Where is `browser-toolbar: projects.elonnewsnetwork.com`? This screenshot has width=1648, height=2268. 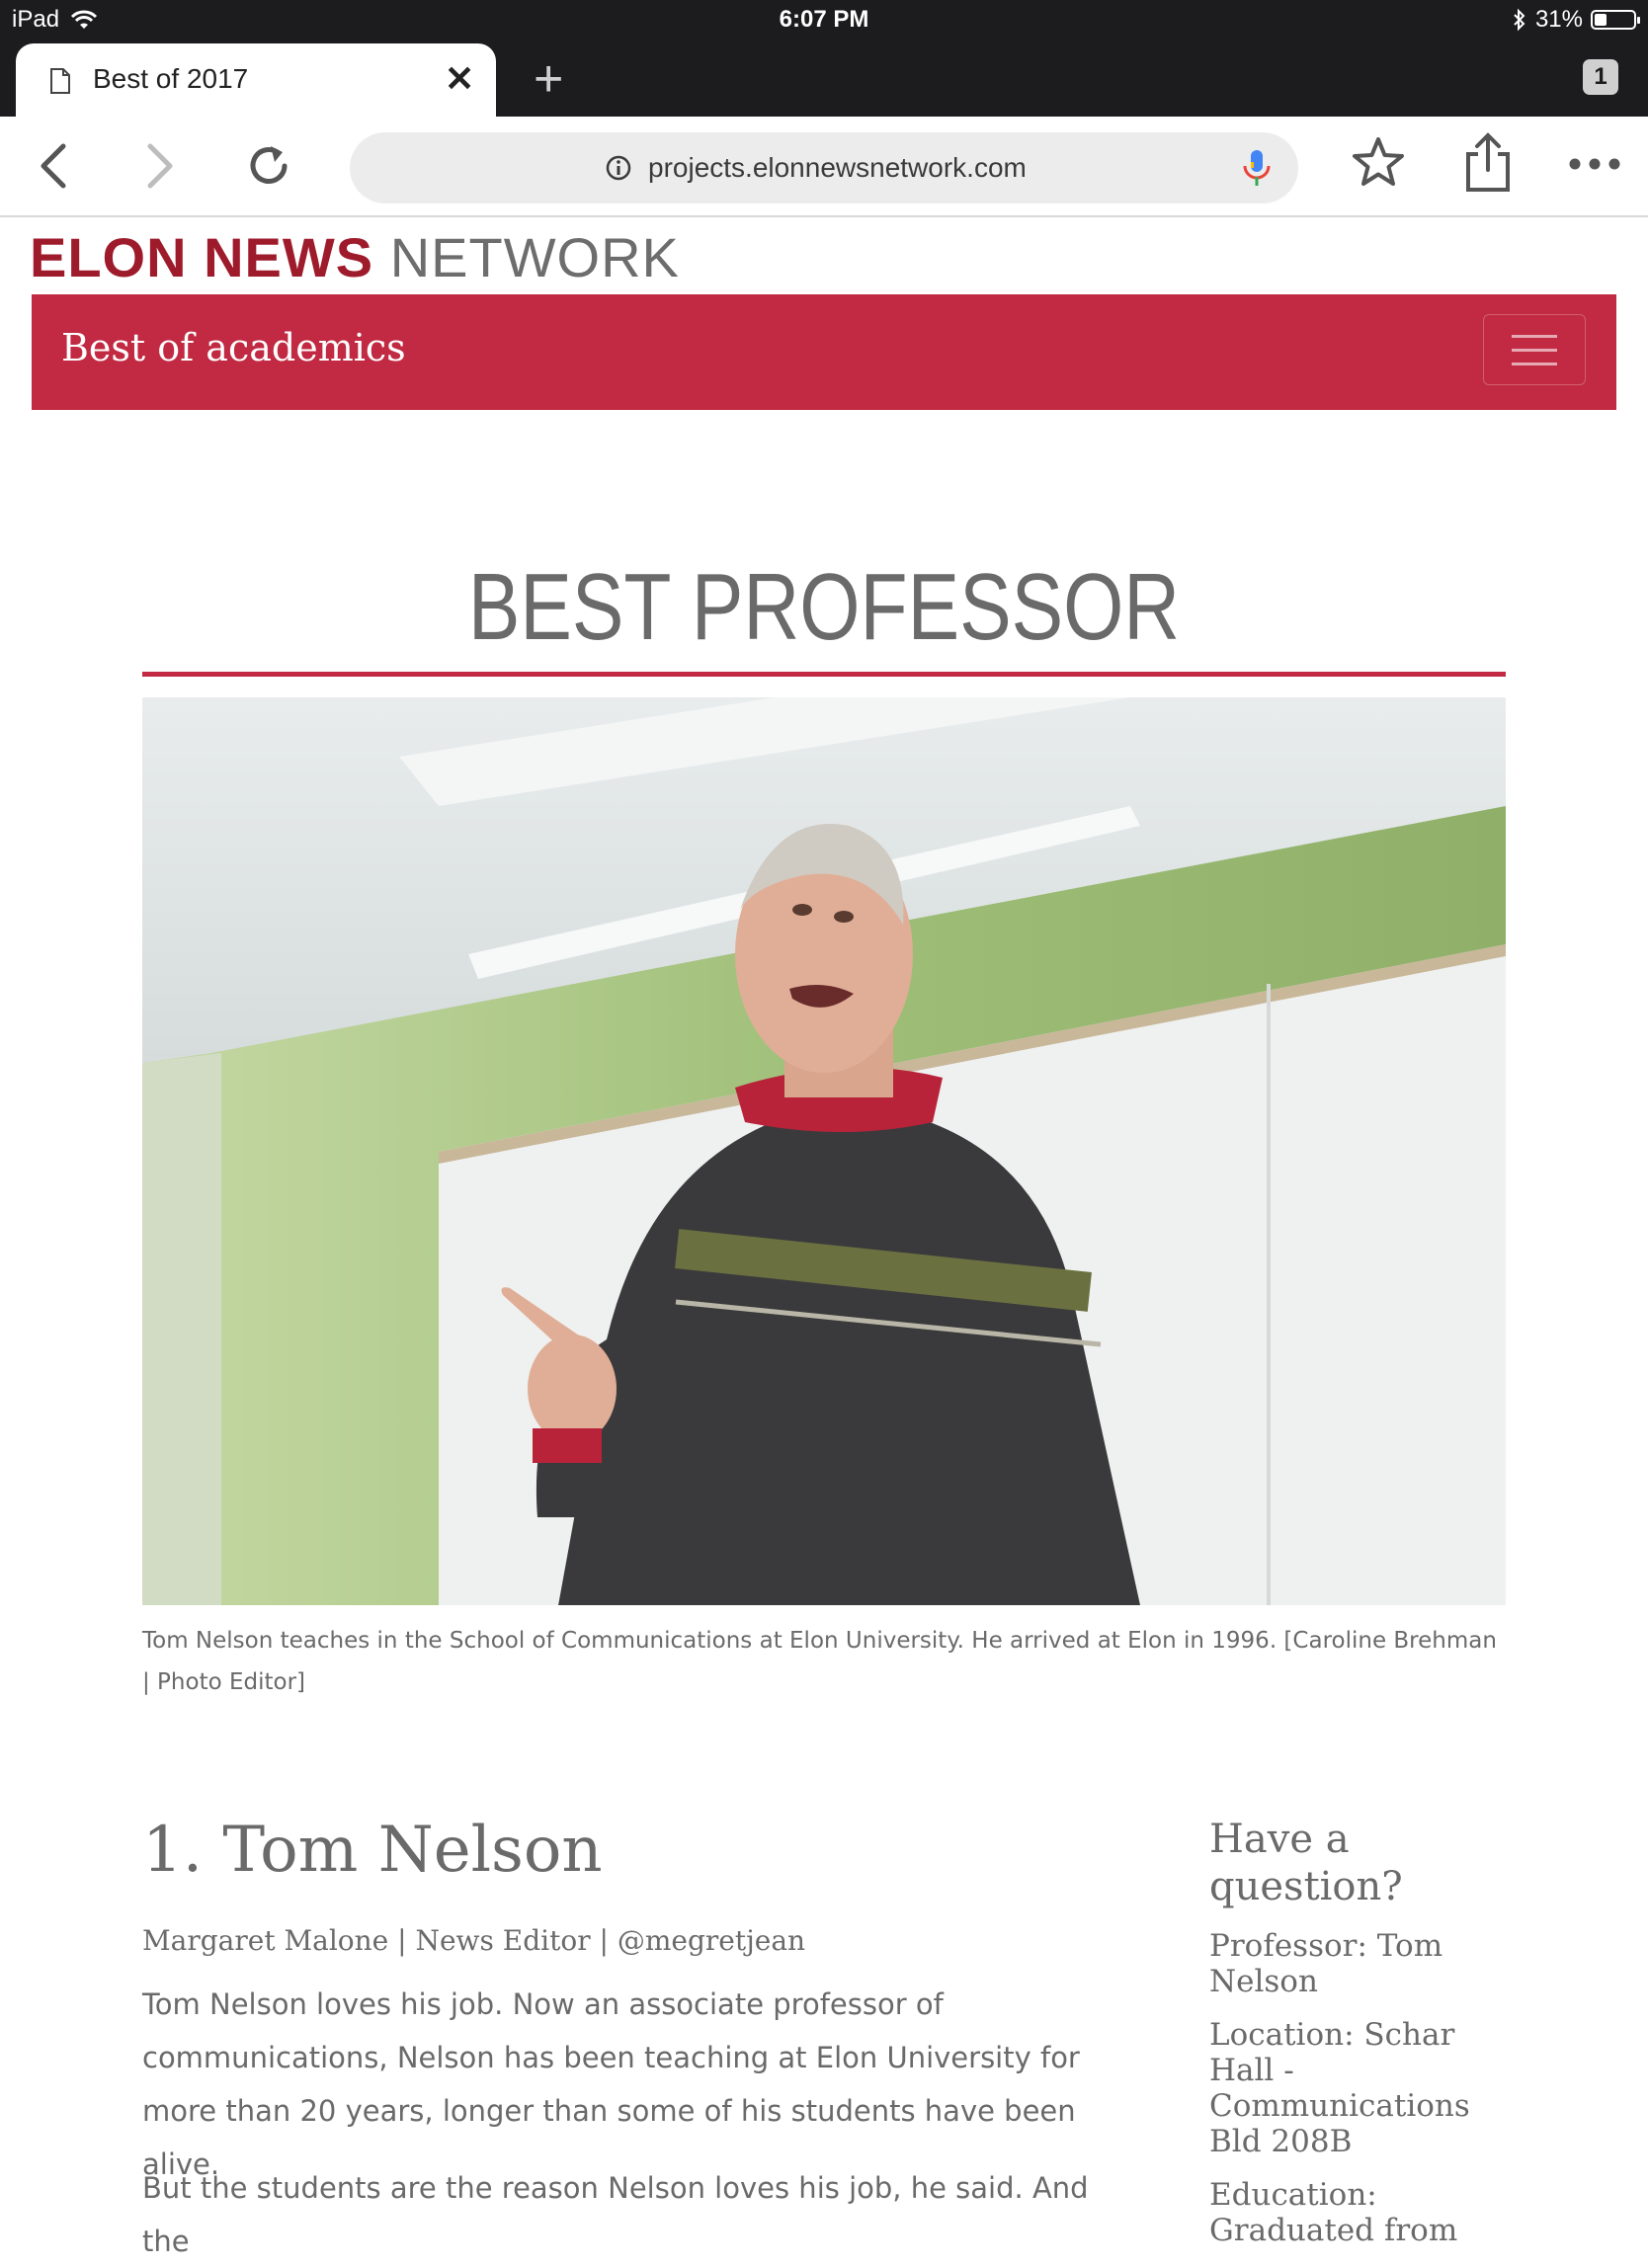 browser-toolbar: projects.elonnewsnetwork.com is located at coordinates (824, 167).